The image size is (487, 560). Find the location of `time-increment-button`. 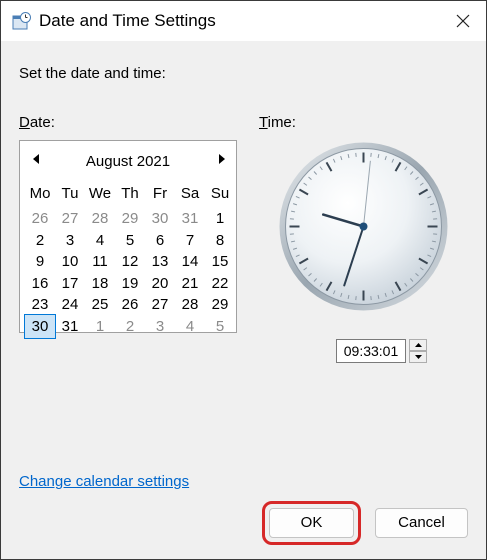

time-increment-button is located at coordinates (418, 345).